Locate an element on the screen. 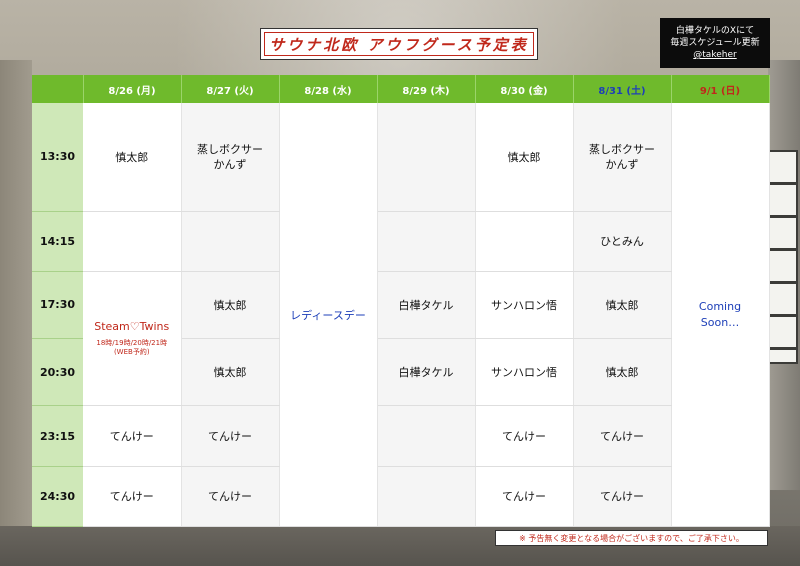  page-title: サウナ北欧 アウフグース予定表 is located at coordinates (399, 44).